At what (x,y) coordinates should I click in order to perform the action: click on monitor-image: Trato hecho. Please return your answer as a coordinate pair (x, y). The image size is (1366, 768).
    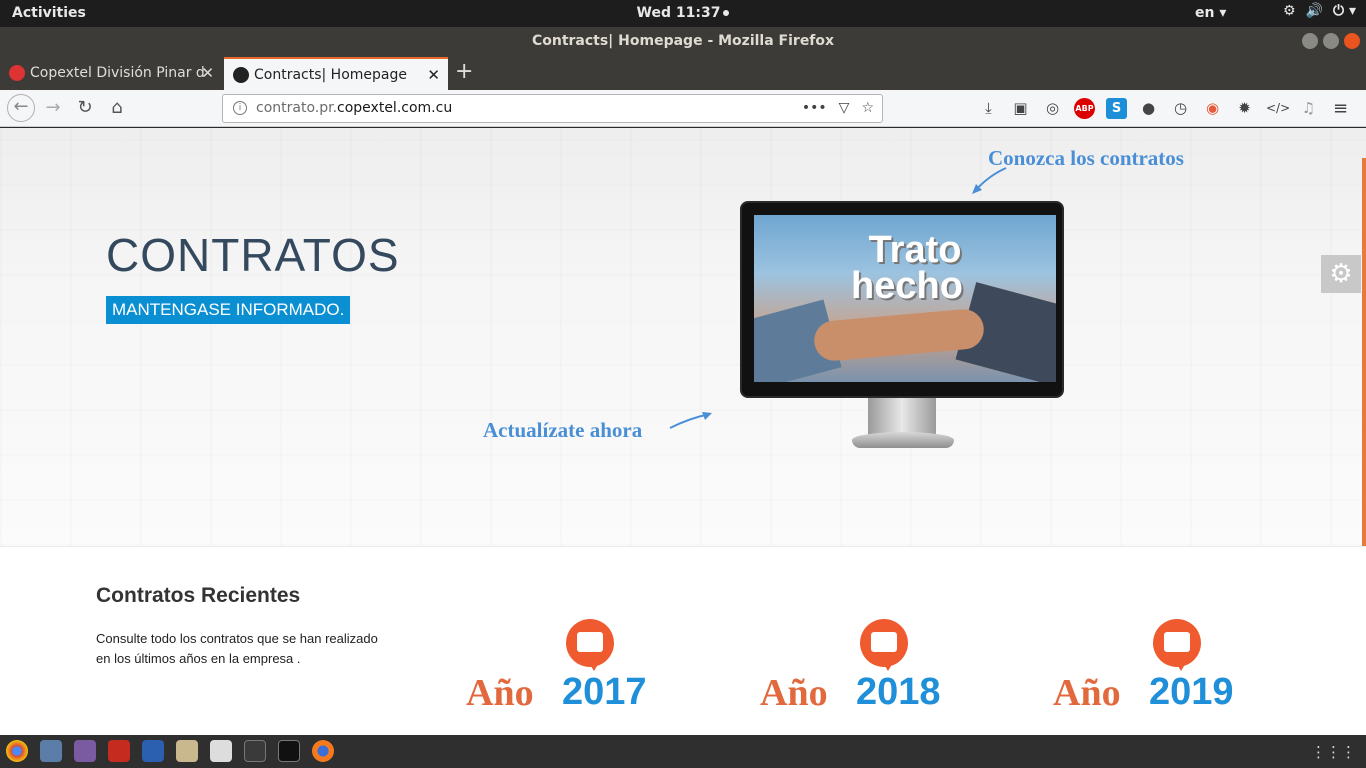
    Looking at the image, I should click on (902, 299).